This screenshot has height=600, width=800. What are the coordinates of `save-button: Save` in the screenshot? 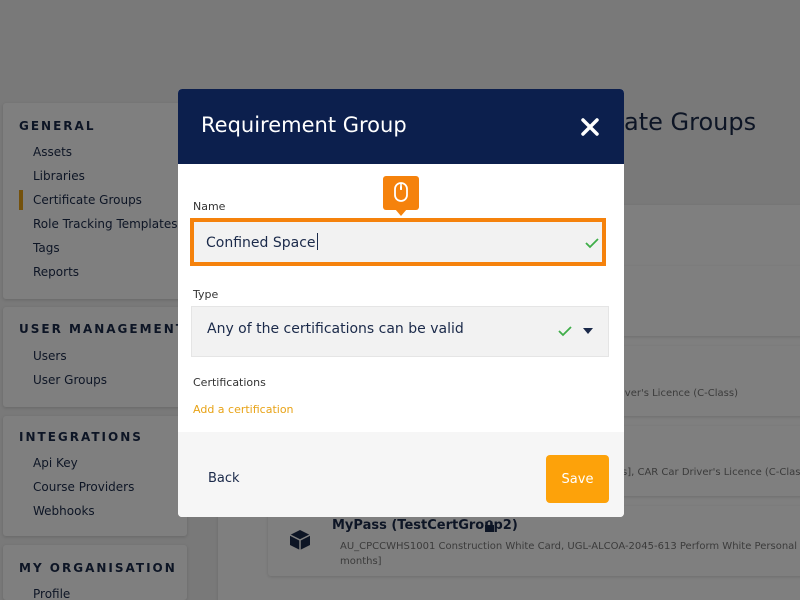 It's located at (577, 479).